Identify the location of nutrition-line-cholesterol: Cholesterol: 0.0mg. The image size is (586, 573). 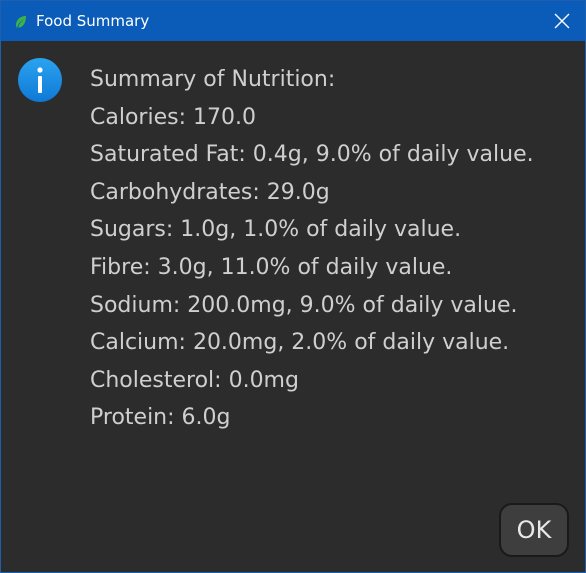
(194, 380).